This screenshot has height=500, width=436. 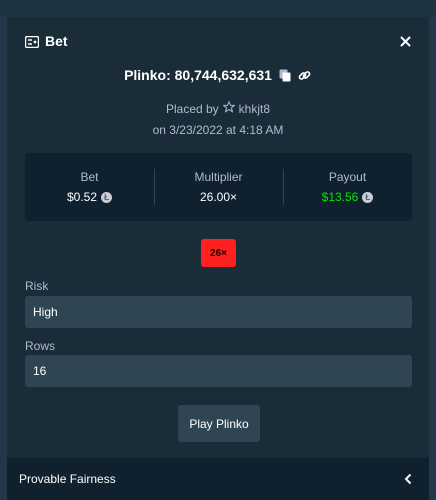 I want to click on ticket-icon, so click(x=32, y=42).